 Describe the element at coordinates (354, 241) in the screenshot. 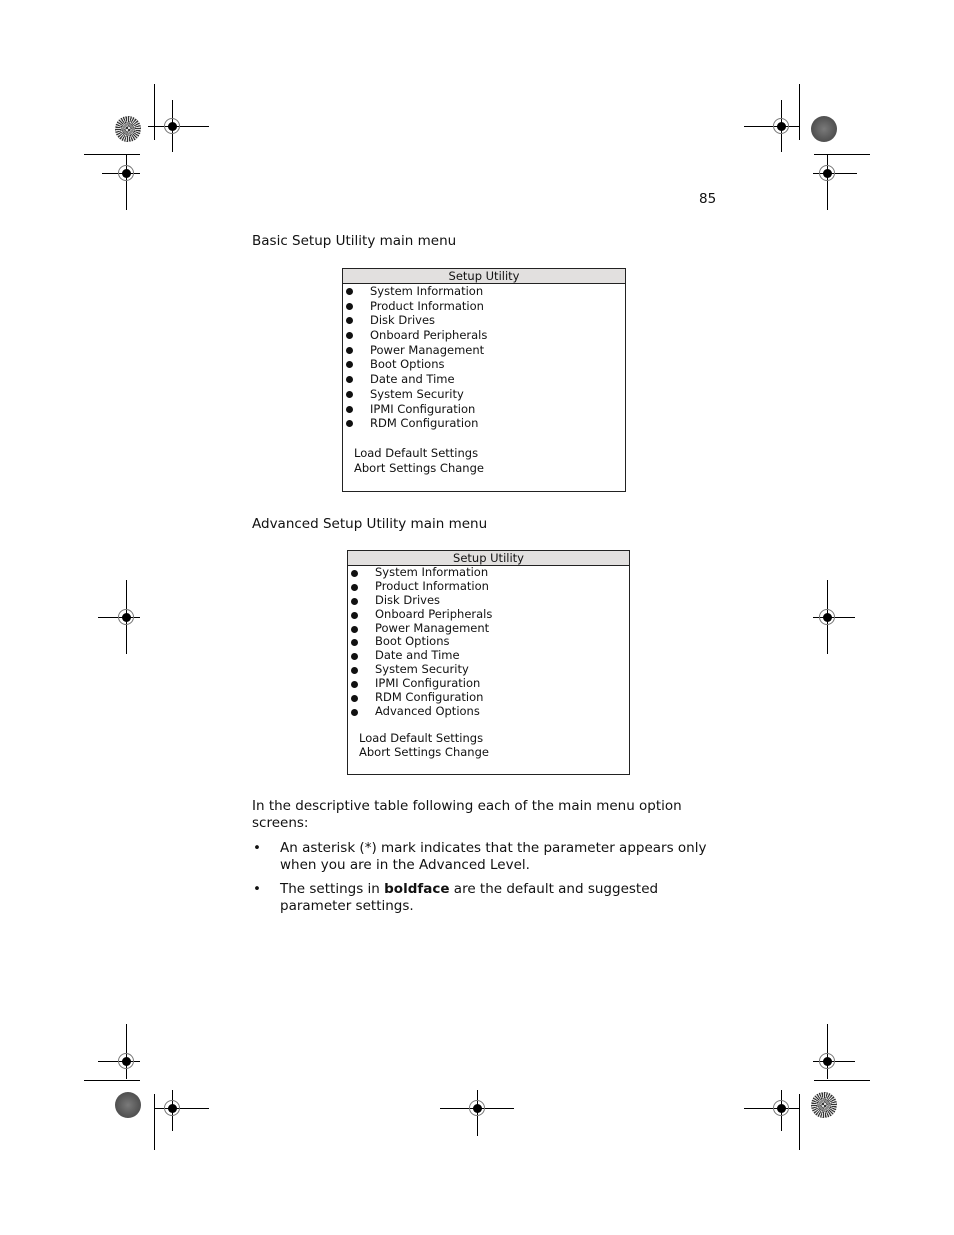

I see `basic-menu-caption: Basic Setup Utility main menu` at that location.